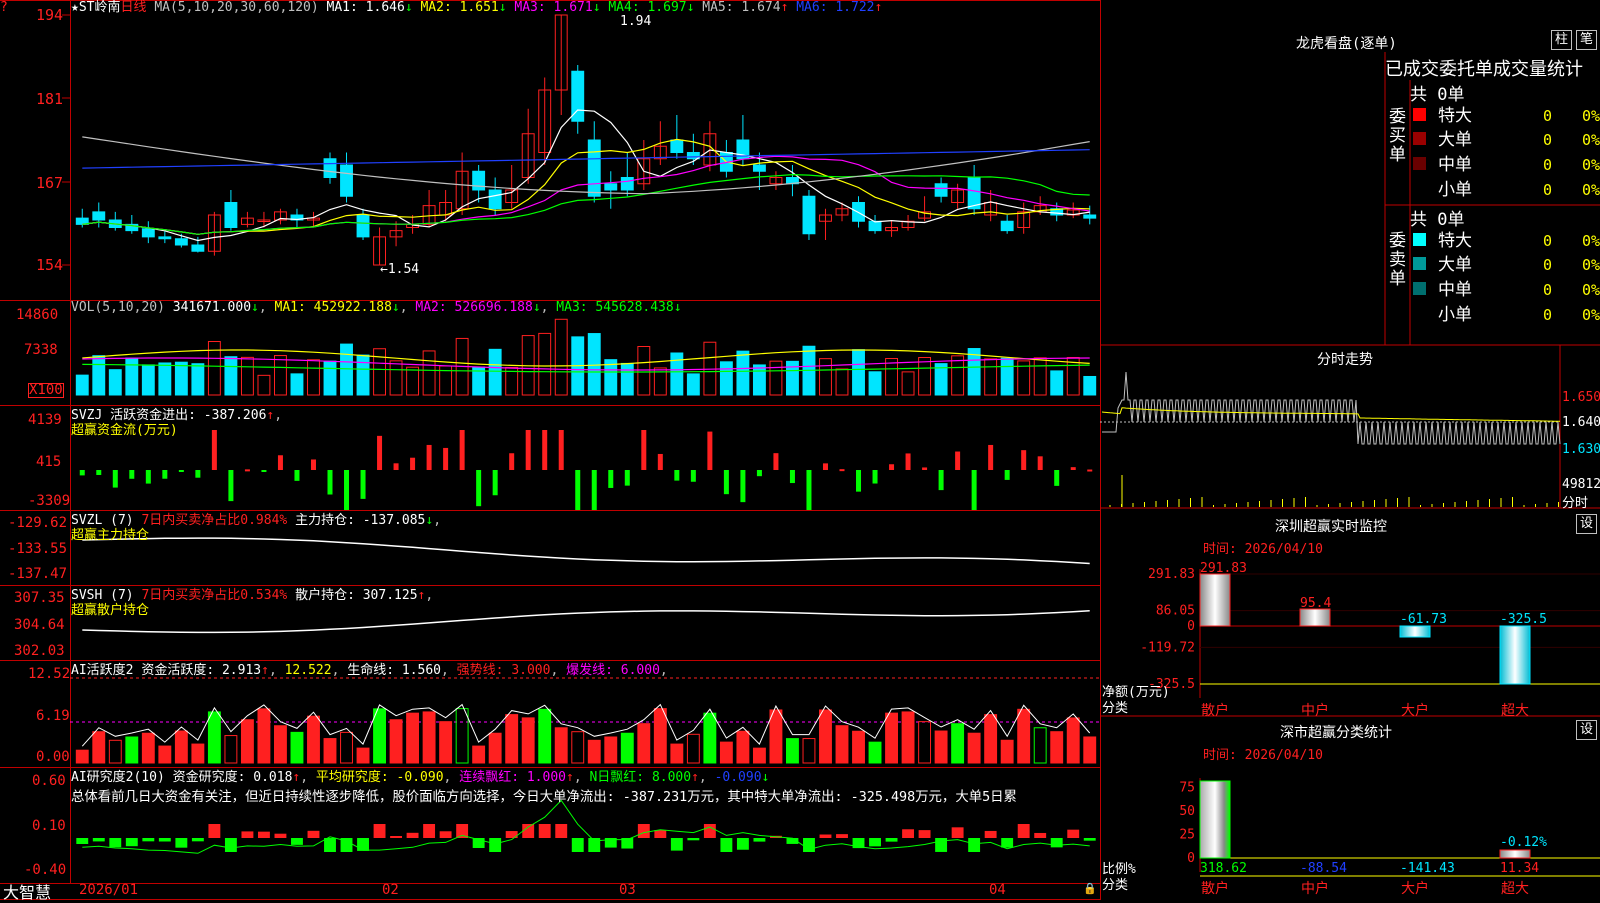  I want to click on class-bar-label: 11.34, so click(1519, 868).